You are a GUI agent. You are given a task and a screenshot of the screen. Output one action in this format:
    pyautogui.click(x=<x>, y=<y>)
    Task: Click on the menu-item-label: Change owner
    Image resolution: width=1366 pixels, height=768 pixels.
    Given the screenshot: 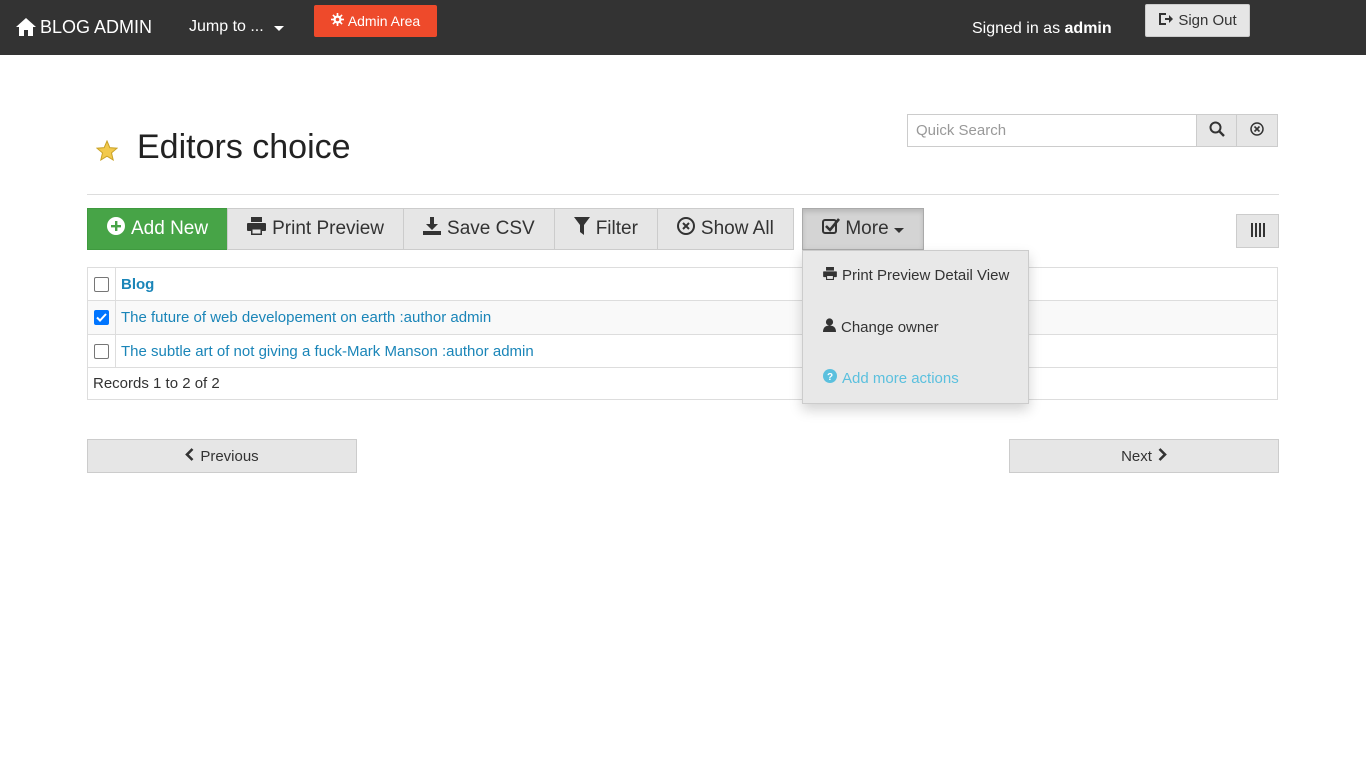 What is the action you would take?
    pyautogui.click(x=890, y=327)
    